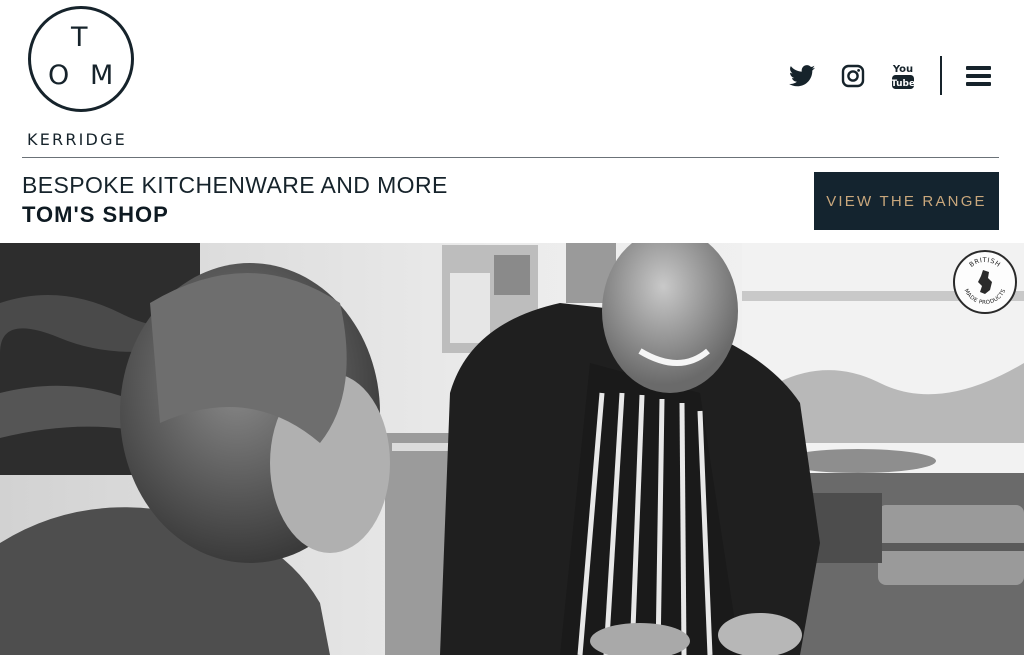 The width and height of the screenshot is (1024, 655). What do you see at coordinates (82, 78) in the screenshot?
I see `site-logo: T O M KERRIDGE` at bounding box center [82, 78].